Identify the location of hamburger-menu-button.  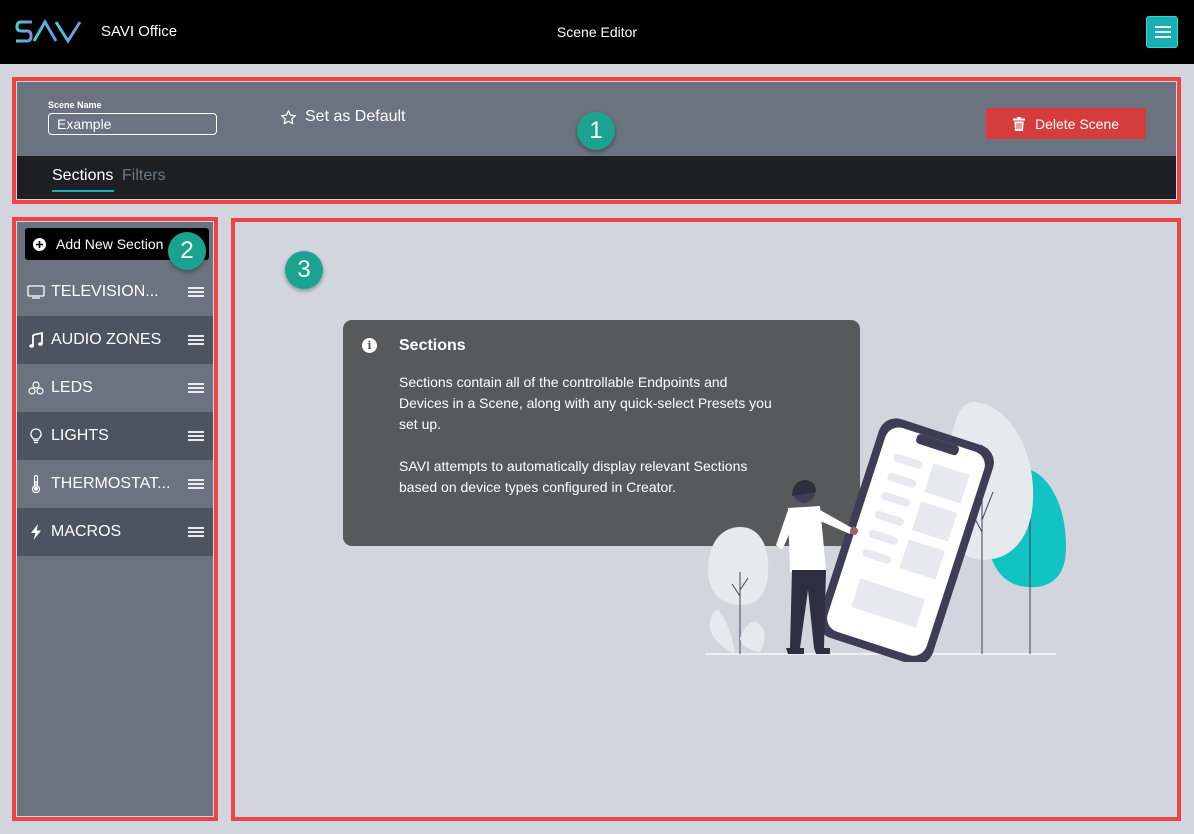
(1162, 32).